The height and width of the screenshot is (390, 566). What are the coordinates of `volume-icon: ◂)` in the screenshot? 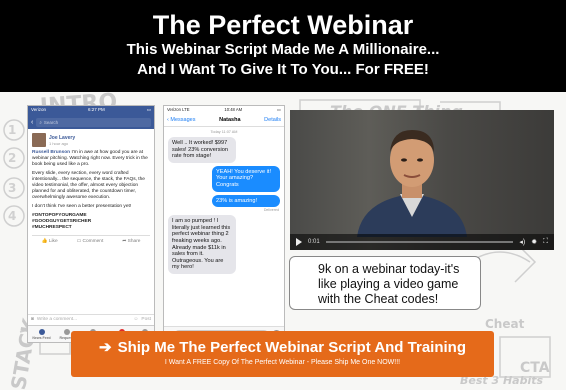 It's located at (522, 242).